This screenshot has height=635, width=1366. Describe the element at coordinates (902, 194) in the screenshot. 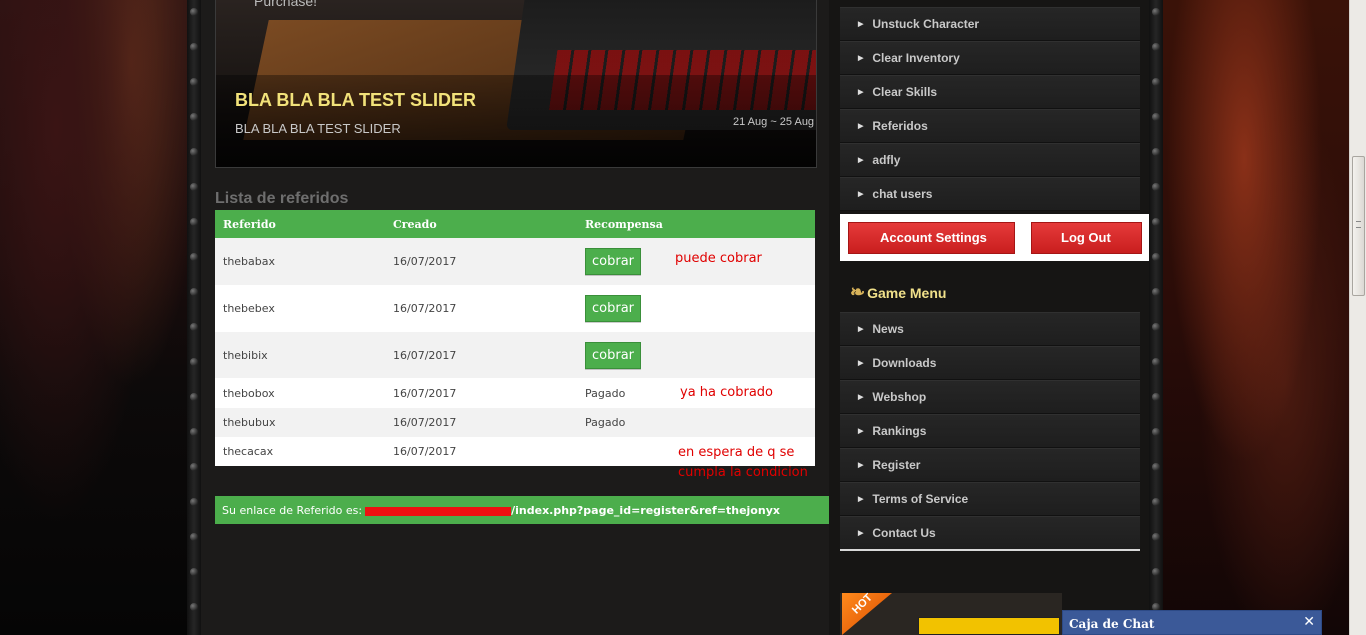

I see `menu-item-label: chat users` at that location.